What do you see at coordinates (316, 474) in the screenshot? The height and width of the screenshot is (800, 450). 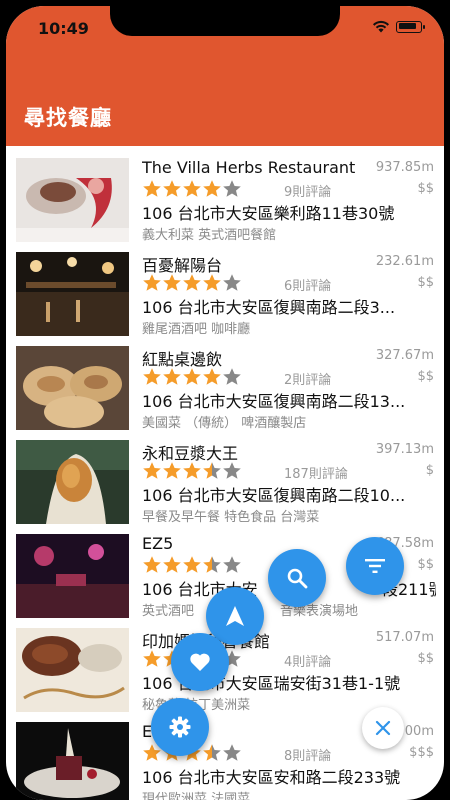 I see `review-count: 187則評論` at bounding box center [316, 474].